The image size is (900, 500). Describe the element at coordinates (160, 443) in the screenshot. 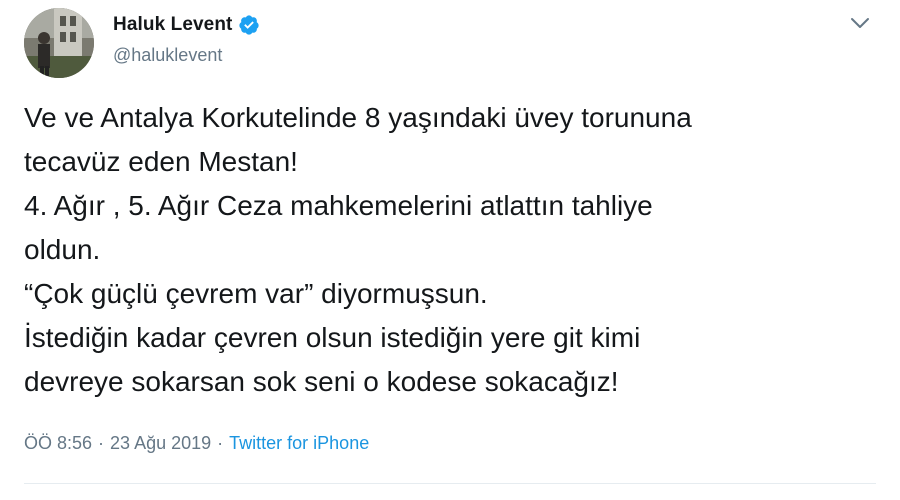

I see `tweet-date: 23 Ağu 2019` at that location.